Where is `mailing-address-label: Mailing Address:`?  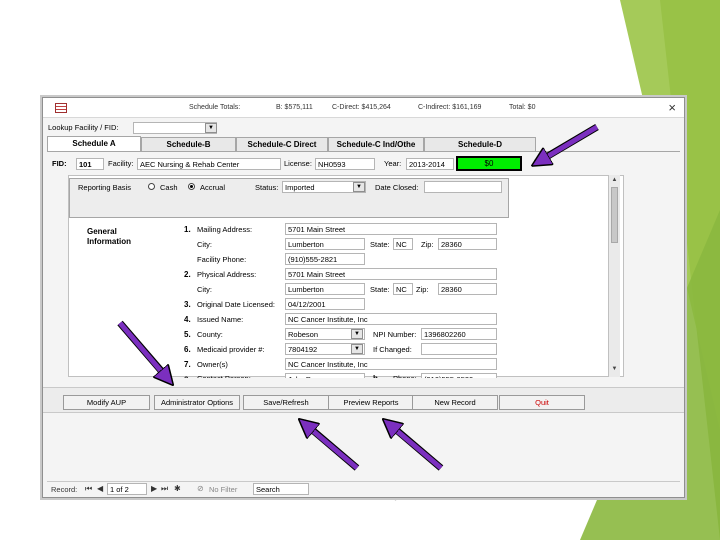 mailing-address-label: Mailing Address: is located at coordinates (225, 229).